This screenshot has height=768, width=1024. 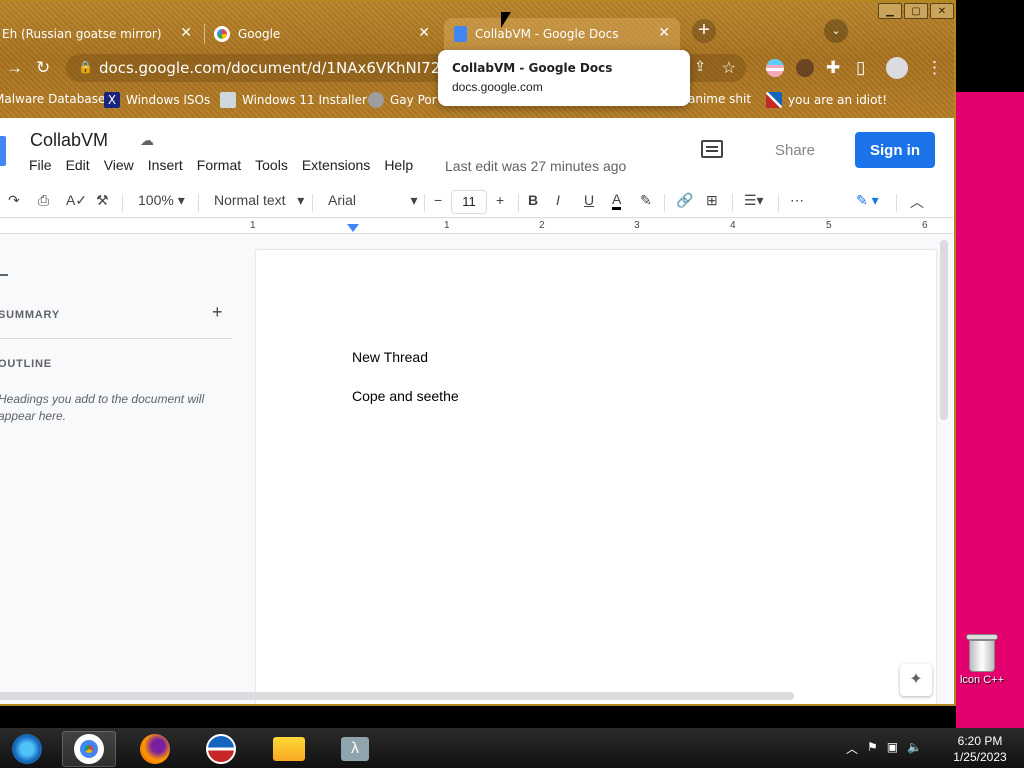 I want to click on bookmark-anime: anime shit, so click(x=719, y=99).